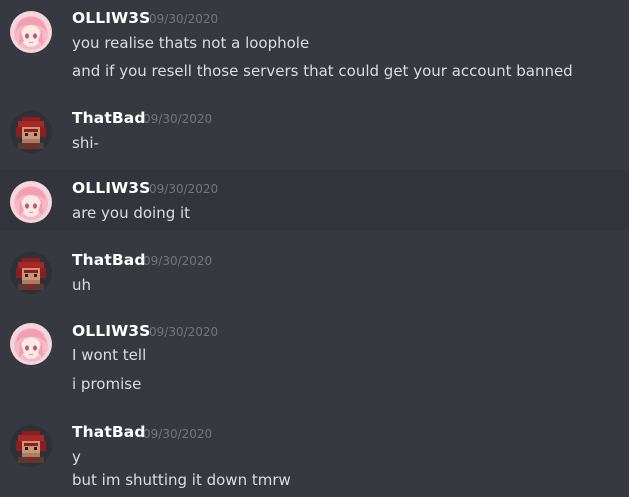 The width and height of the screenshot is (629, 497). Describe the element at coordinates (82, 285) in the screenshot. I see `message-text: uh` at that location.